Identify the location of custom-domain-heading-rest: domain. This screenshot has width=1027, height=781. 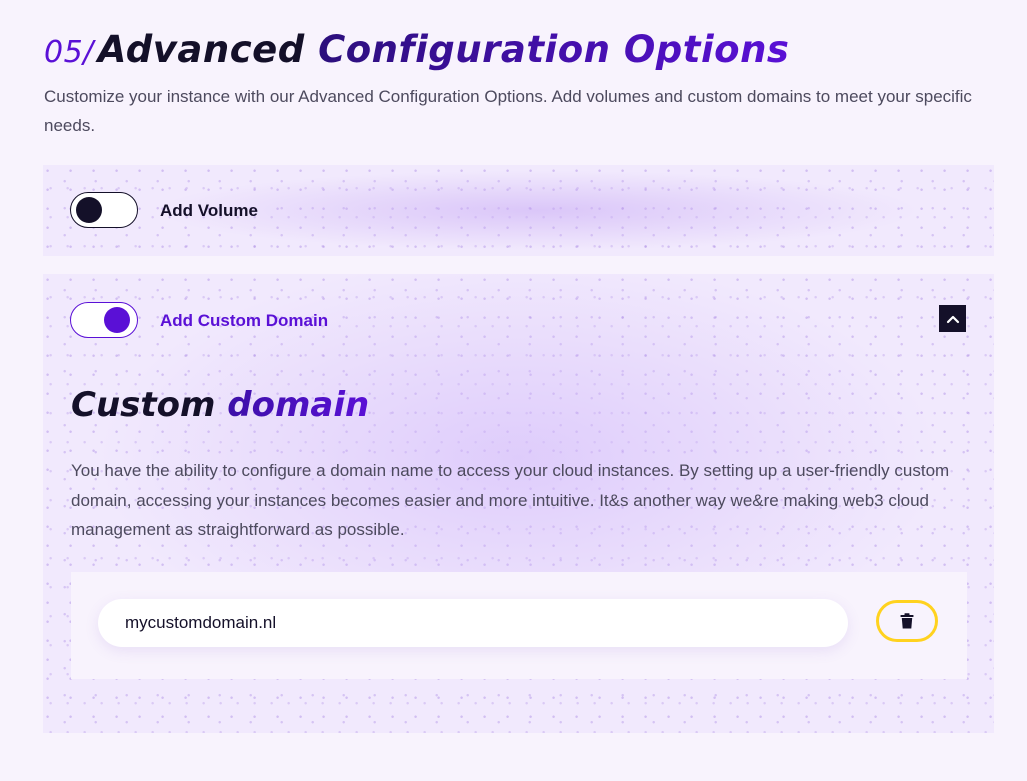
(298, 405).